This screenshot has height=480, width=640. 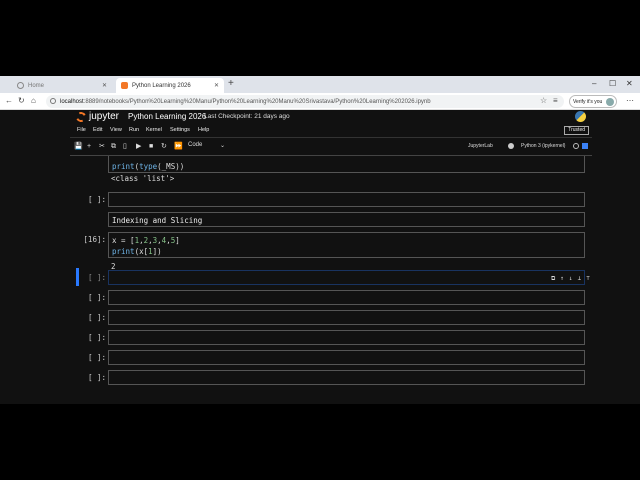 I want to click on tab-notebook: Python Learning 2026 ✕, so click(x=170, y=85).